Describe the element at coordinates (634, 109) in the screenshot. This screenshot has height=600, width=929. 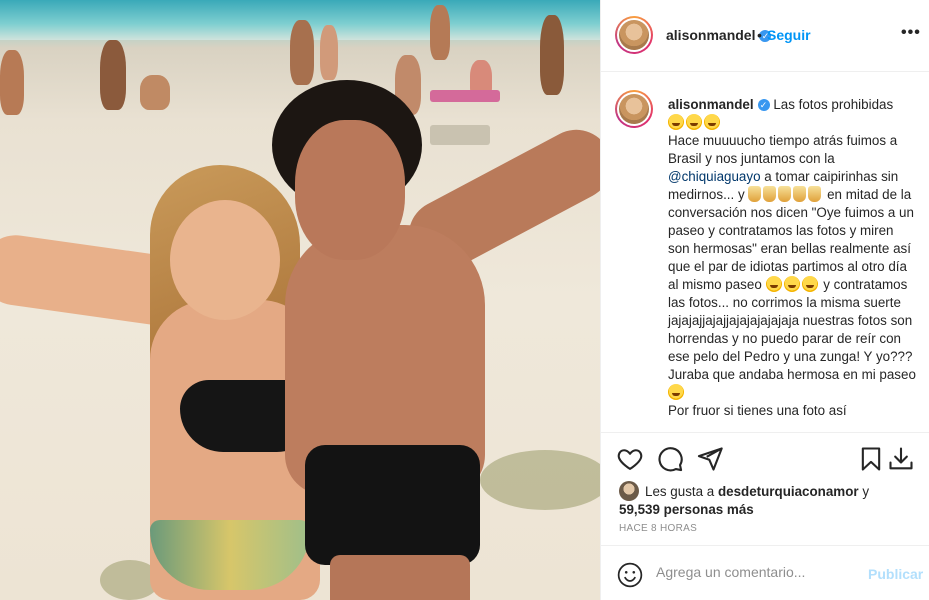
I see `caption-avatar` at that location.